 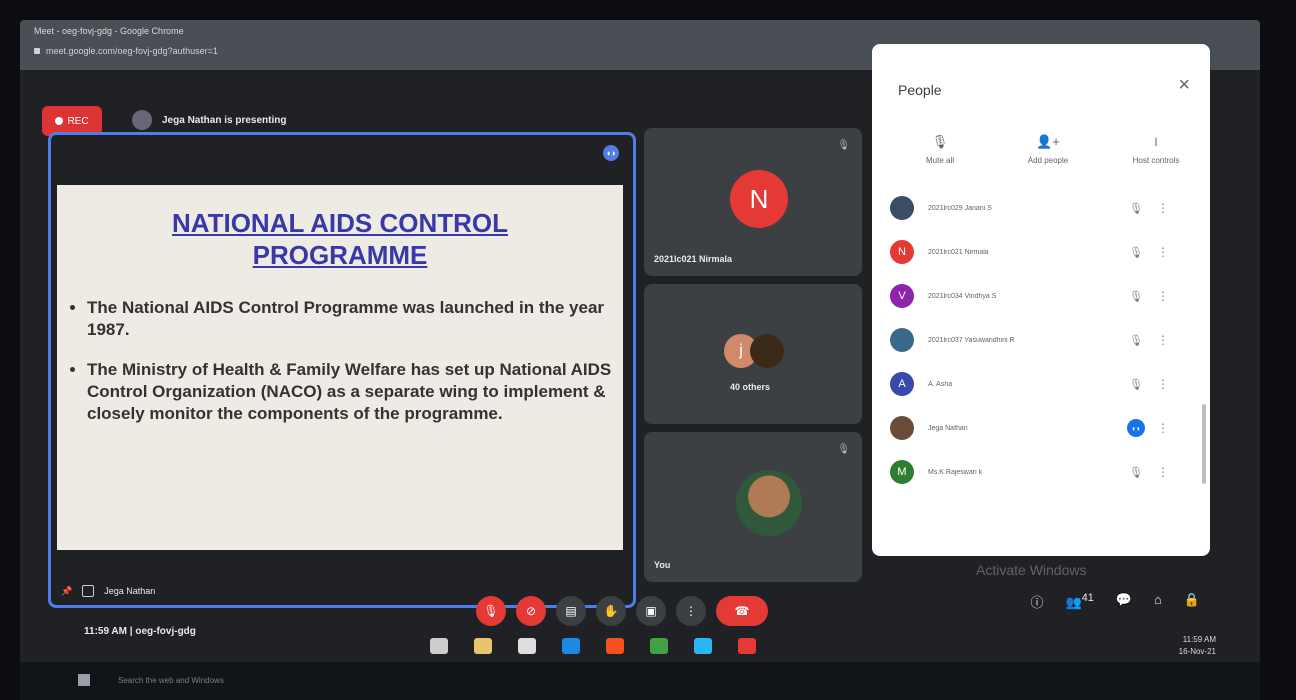 What do you see at coordinates (1037, 601) in the screenshot?
I see `info-icon: ⓘ` at bounding box center [1037, 601].